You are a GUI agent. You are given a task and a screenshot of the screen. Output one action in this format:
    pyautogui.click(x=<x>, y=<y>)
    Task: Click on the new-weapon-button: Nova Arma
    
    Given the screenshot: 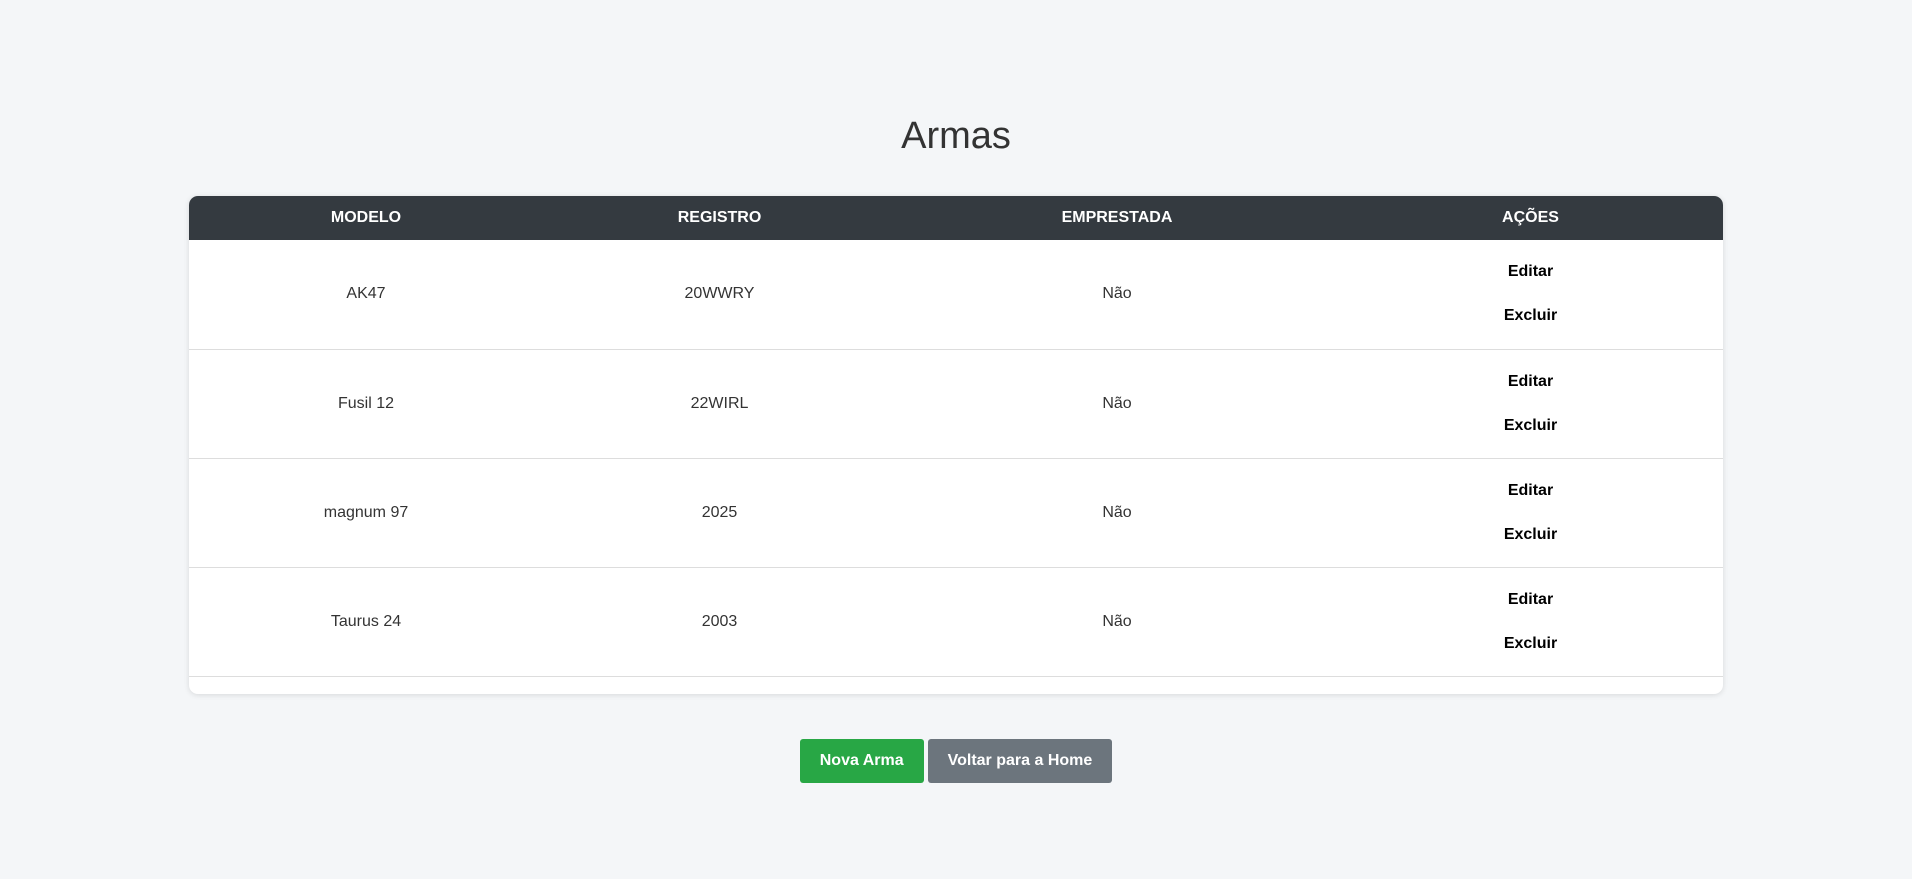 What is the action you would take?
    pyautogui.click(x=861, y=761)
    